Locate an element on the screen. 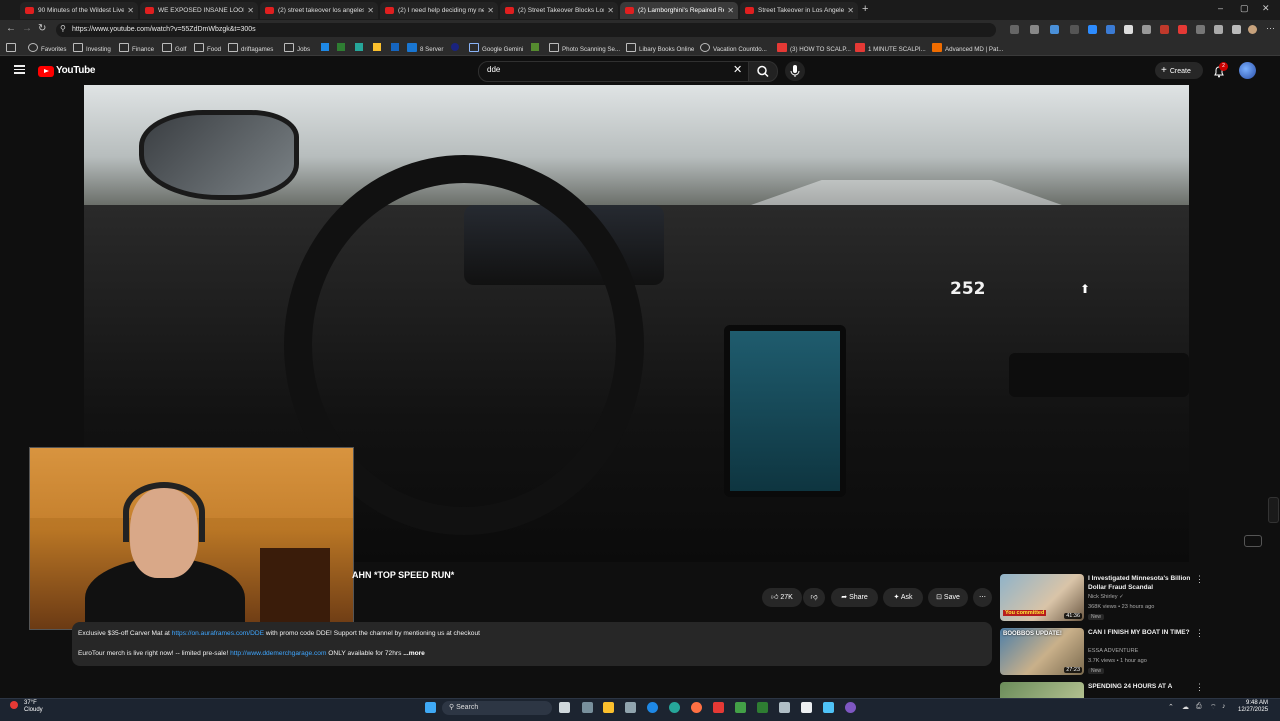  task-view-icon is located at coordinates (564, 707).